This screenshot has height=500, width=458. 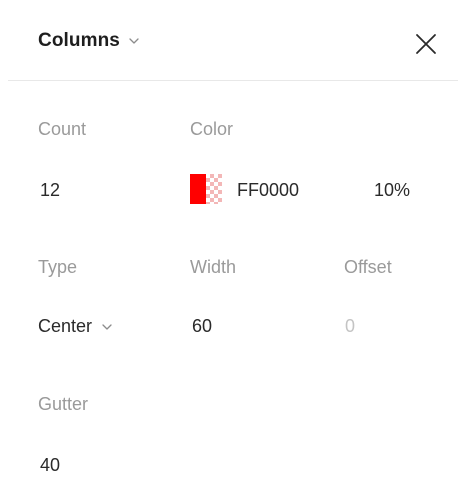 What do you see at coordinates (198, 189) in the screenshot?
I see `swatch-solid-half` at bounding box center [198, 189].